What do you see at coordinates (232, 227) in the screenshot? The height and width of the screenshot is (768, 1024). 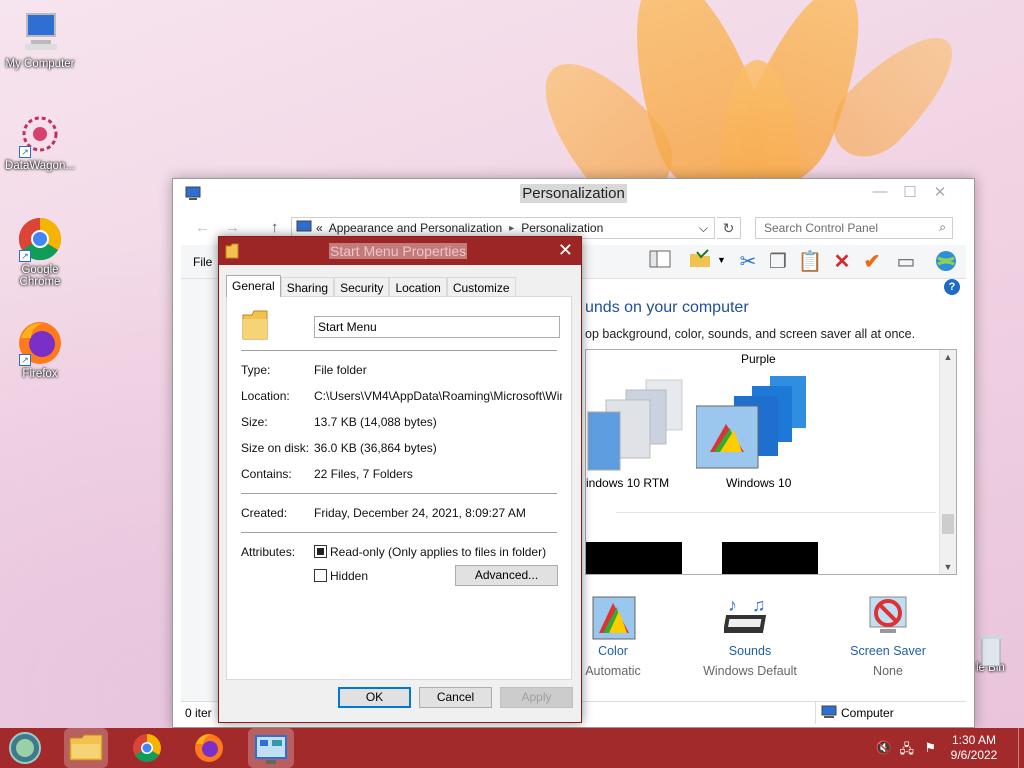 I see `forward-button: →` at bounding box center [232, 227].